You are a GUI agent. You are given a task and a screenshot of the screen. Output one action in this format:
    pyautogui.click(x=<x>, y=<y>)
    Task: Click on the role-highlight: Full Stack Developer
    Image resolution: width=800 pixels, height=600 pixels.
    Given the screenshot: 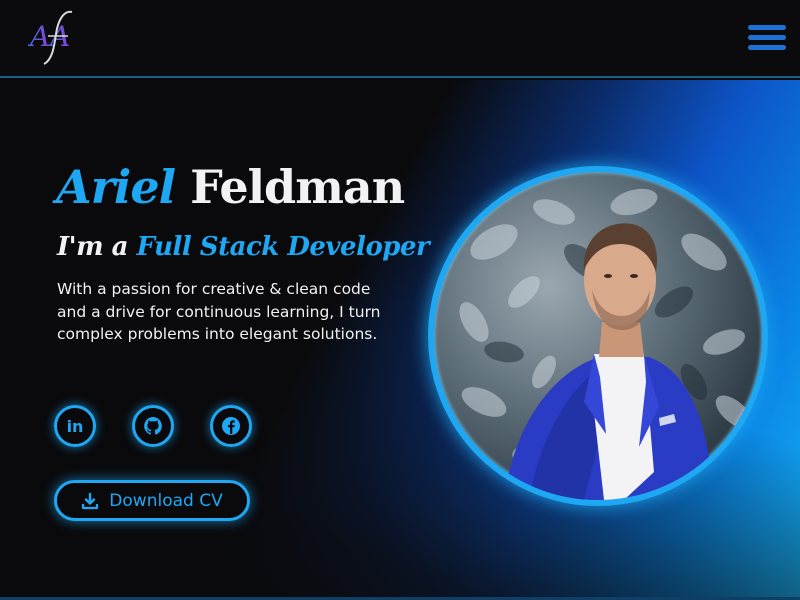 What is the action you would take?
    pyautogui.click(x=283, y=247)
    